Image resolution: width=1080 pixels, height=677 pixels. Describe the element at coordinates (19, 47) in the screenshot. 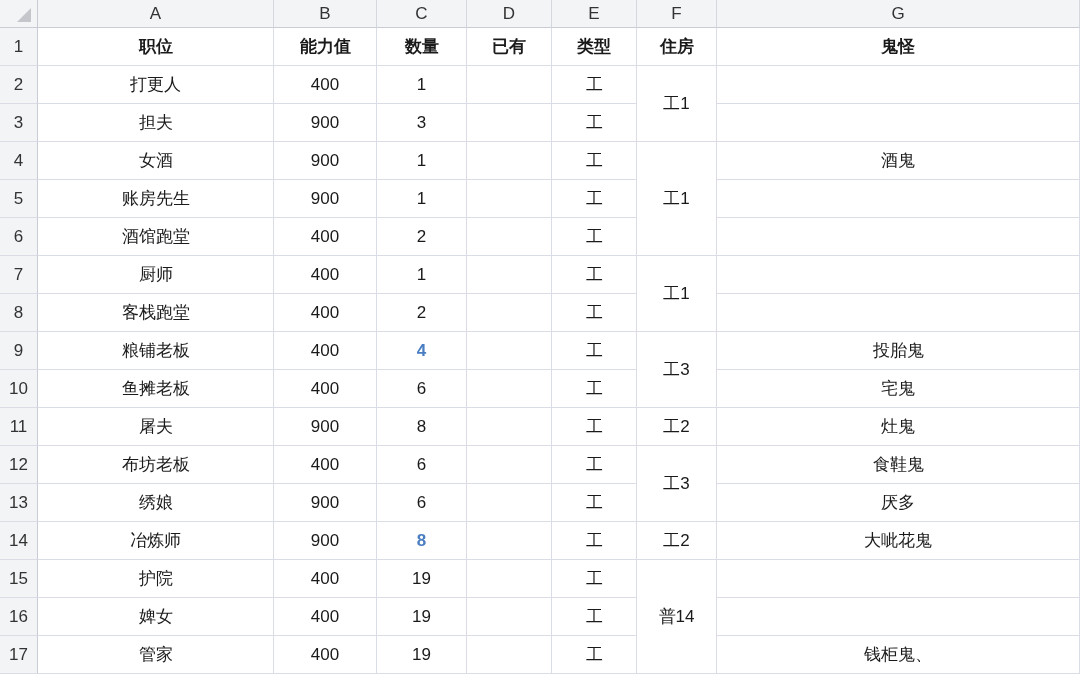

I see `row-header: 1` at that location.